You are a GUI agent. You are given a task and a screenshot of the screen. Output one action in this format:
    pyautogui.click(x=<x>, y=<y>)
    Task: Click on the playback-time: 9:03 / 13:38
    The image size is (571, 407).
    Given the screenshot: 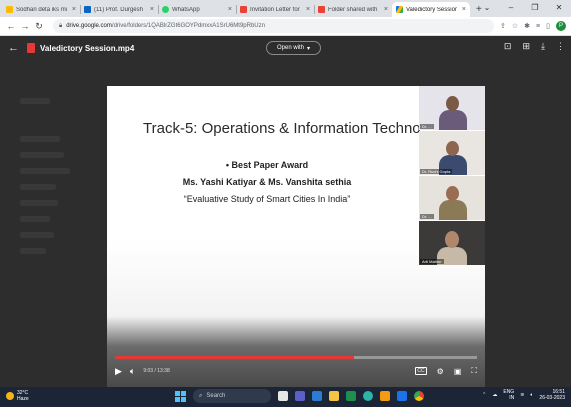 What is the action you would take?
    pyautogui.click(x=156, y=371)
    